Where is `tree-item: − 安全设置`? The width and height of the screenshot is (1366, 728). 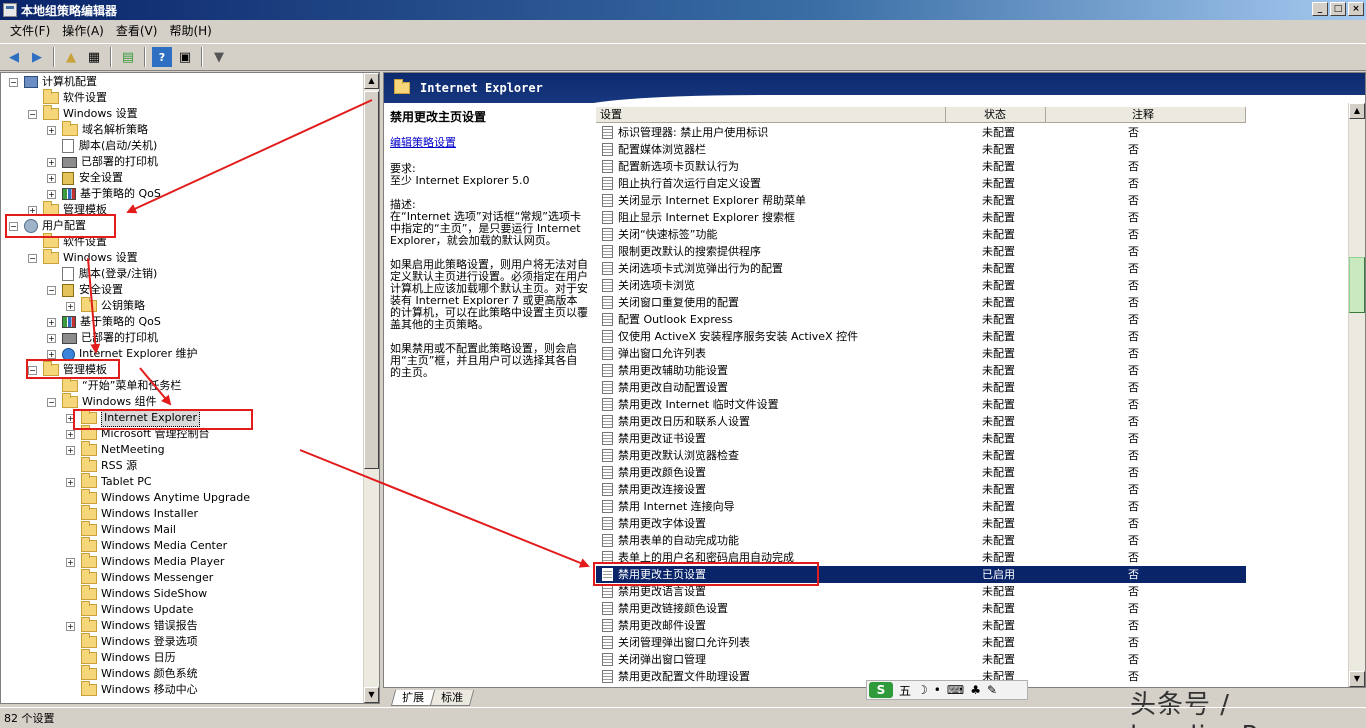
tree-item: − 安全设置 is located at coordinates (85, 290).